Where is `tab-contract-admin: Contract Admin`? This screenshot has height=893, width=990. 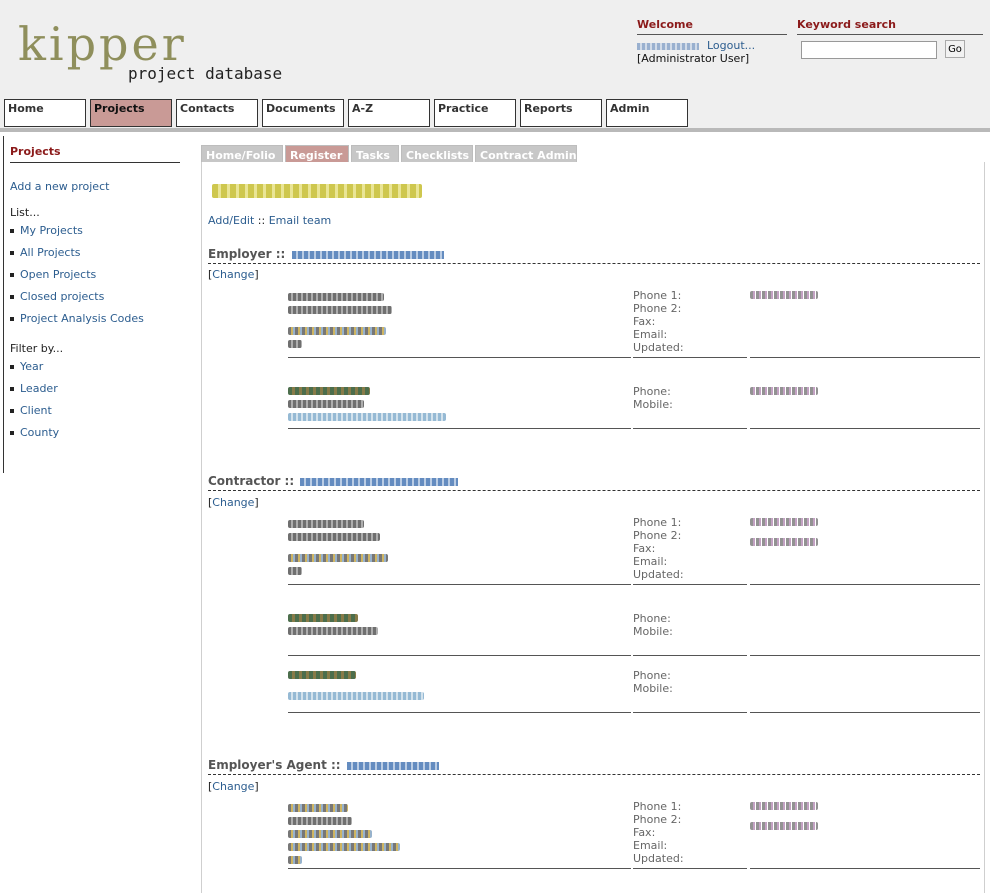 tab-contract-admin: Contract Admin is located at coordinates (526, 153).